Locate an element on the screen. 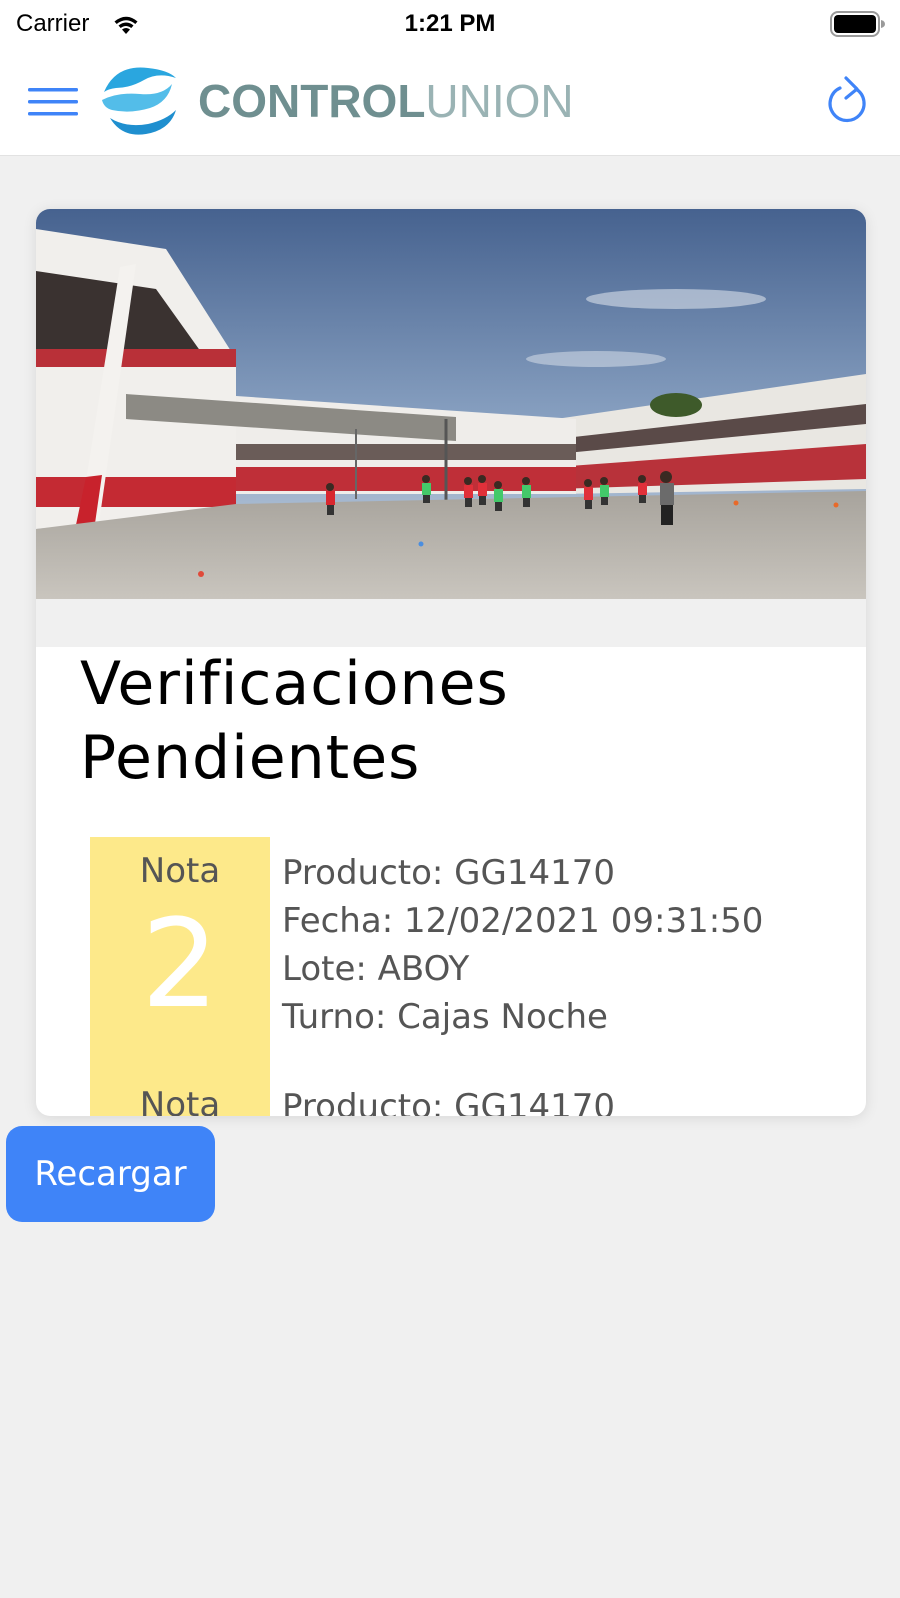 Image resolution: width=900 pixels, height=1598 pixels. note-value: 2 is located at coordinates (180, 964).